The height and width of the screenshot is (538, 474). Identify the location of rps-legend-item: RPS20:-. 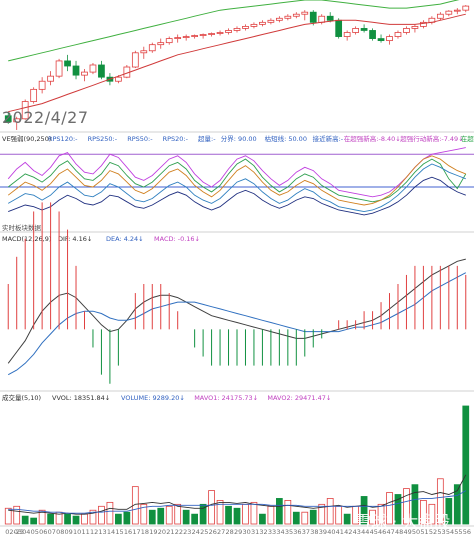
(176, 139).